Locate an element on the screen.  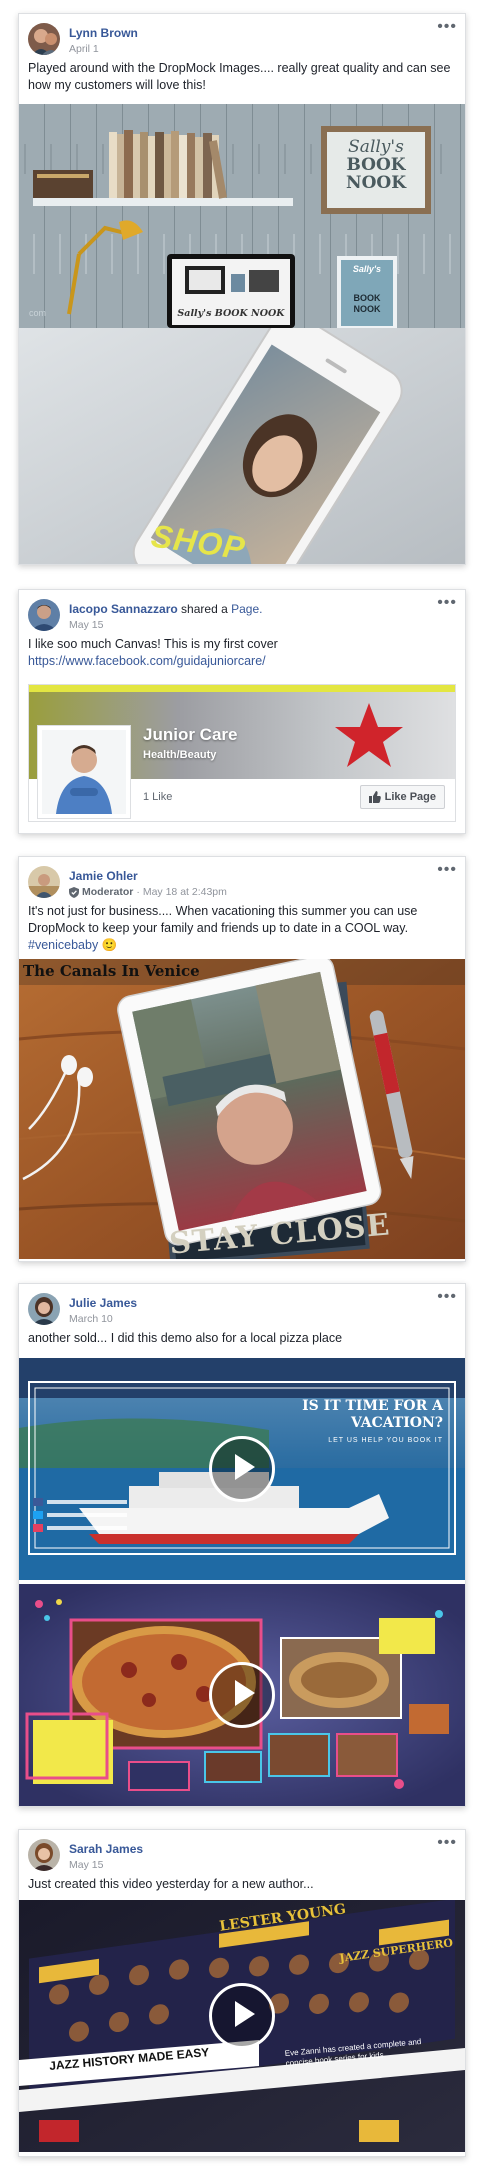
video-pizza is located at coordinates (242, 1695).